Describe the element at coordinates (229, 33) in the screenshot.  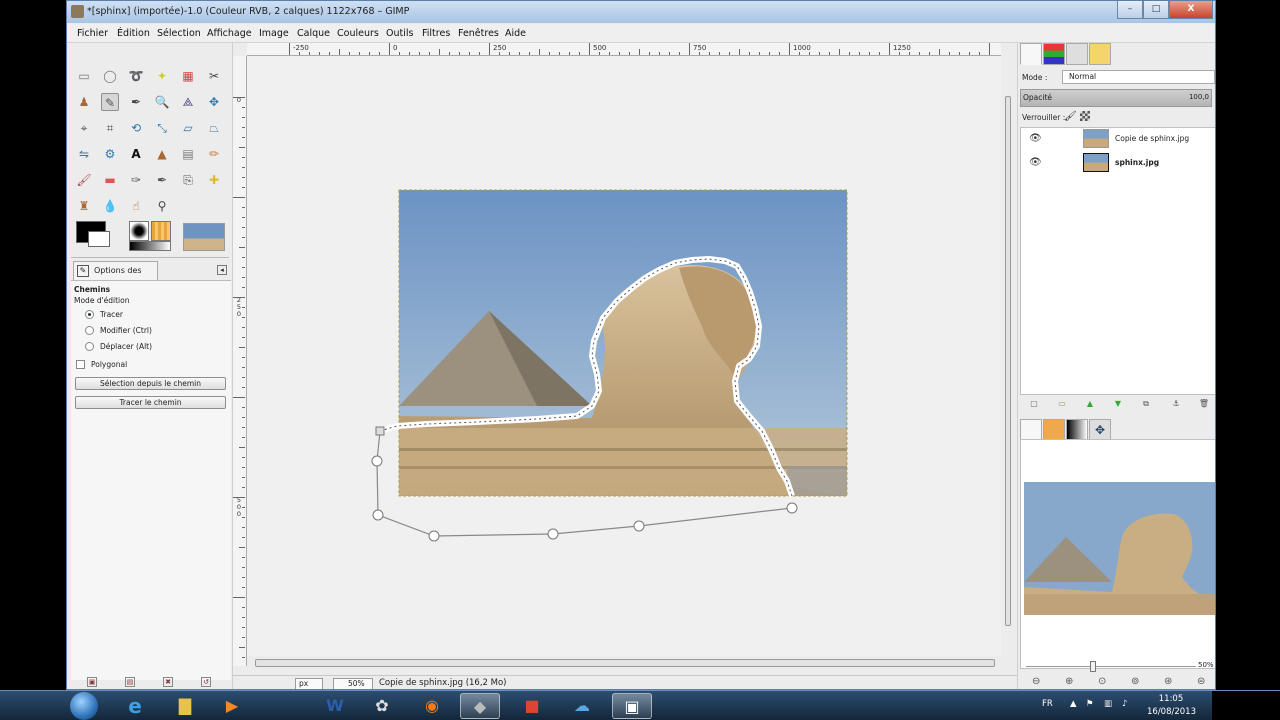
I see `menu-affichage: Affichage` at that location.